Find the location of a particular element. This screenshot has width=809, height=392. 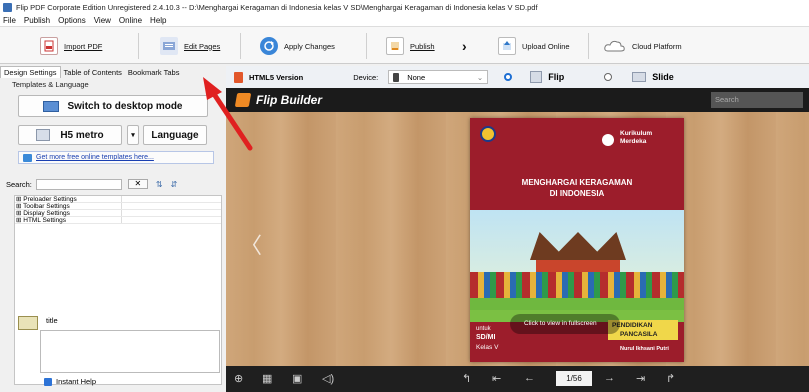

checkbox-checked-icon is located at coordinates (48, 381).